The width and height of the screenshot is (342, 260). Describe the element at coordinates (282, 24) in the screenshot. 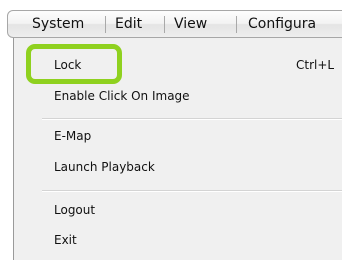

I see `menu-configuration: Configura` at that location.